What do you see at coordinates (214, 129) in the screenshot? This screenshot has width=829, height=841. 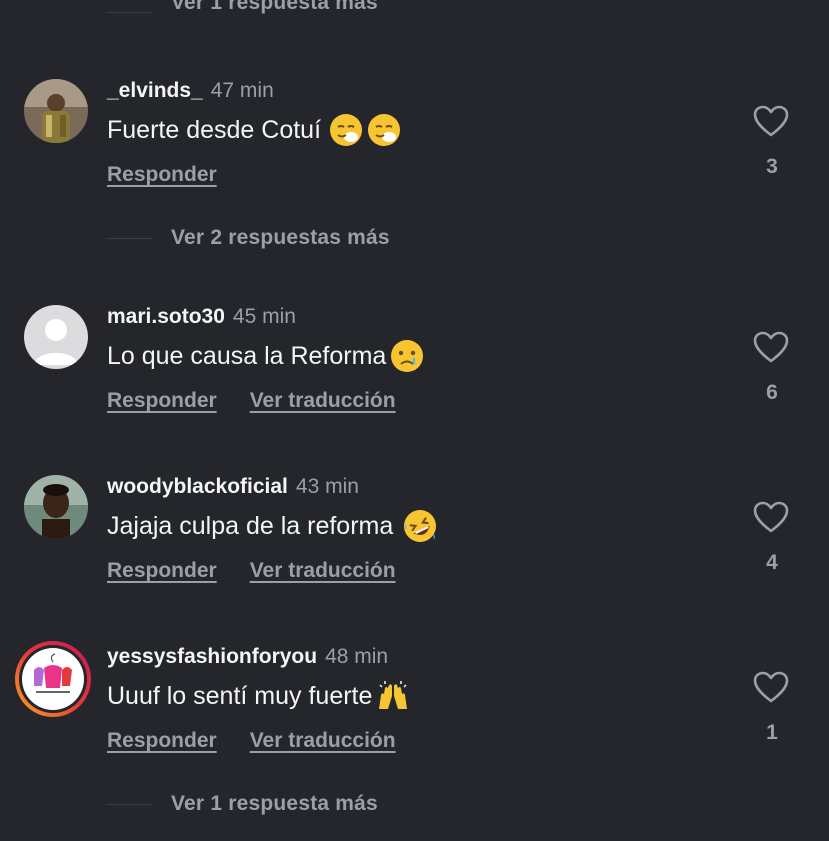 I see `comment-text: Fuerte desde Cotuí` at bounding box center [214, 129].